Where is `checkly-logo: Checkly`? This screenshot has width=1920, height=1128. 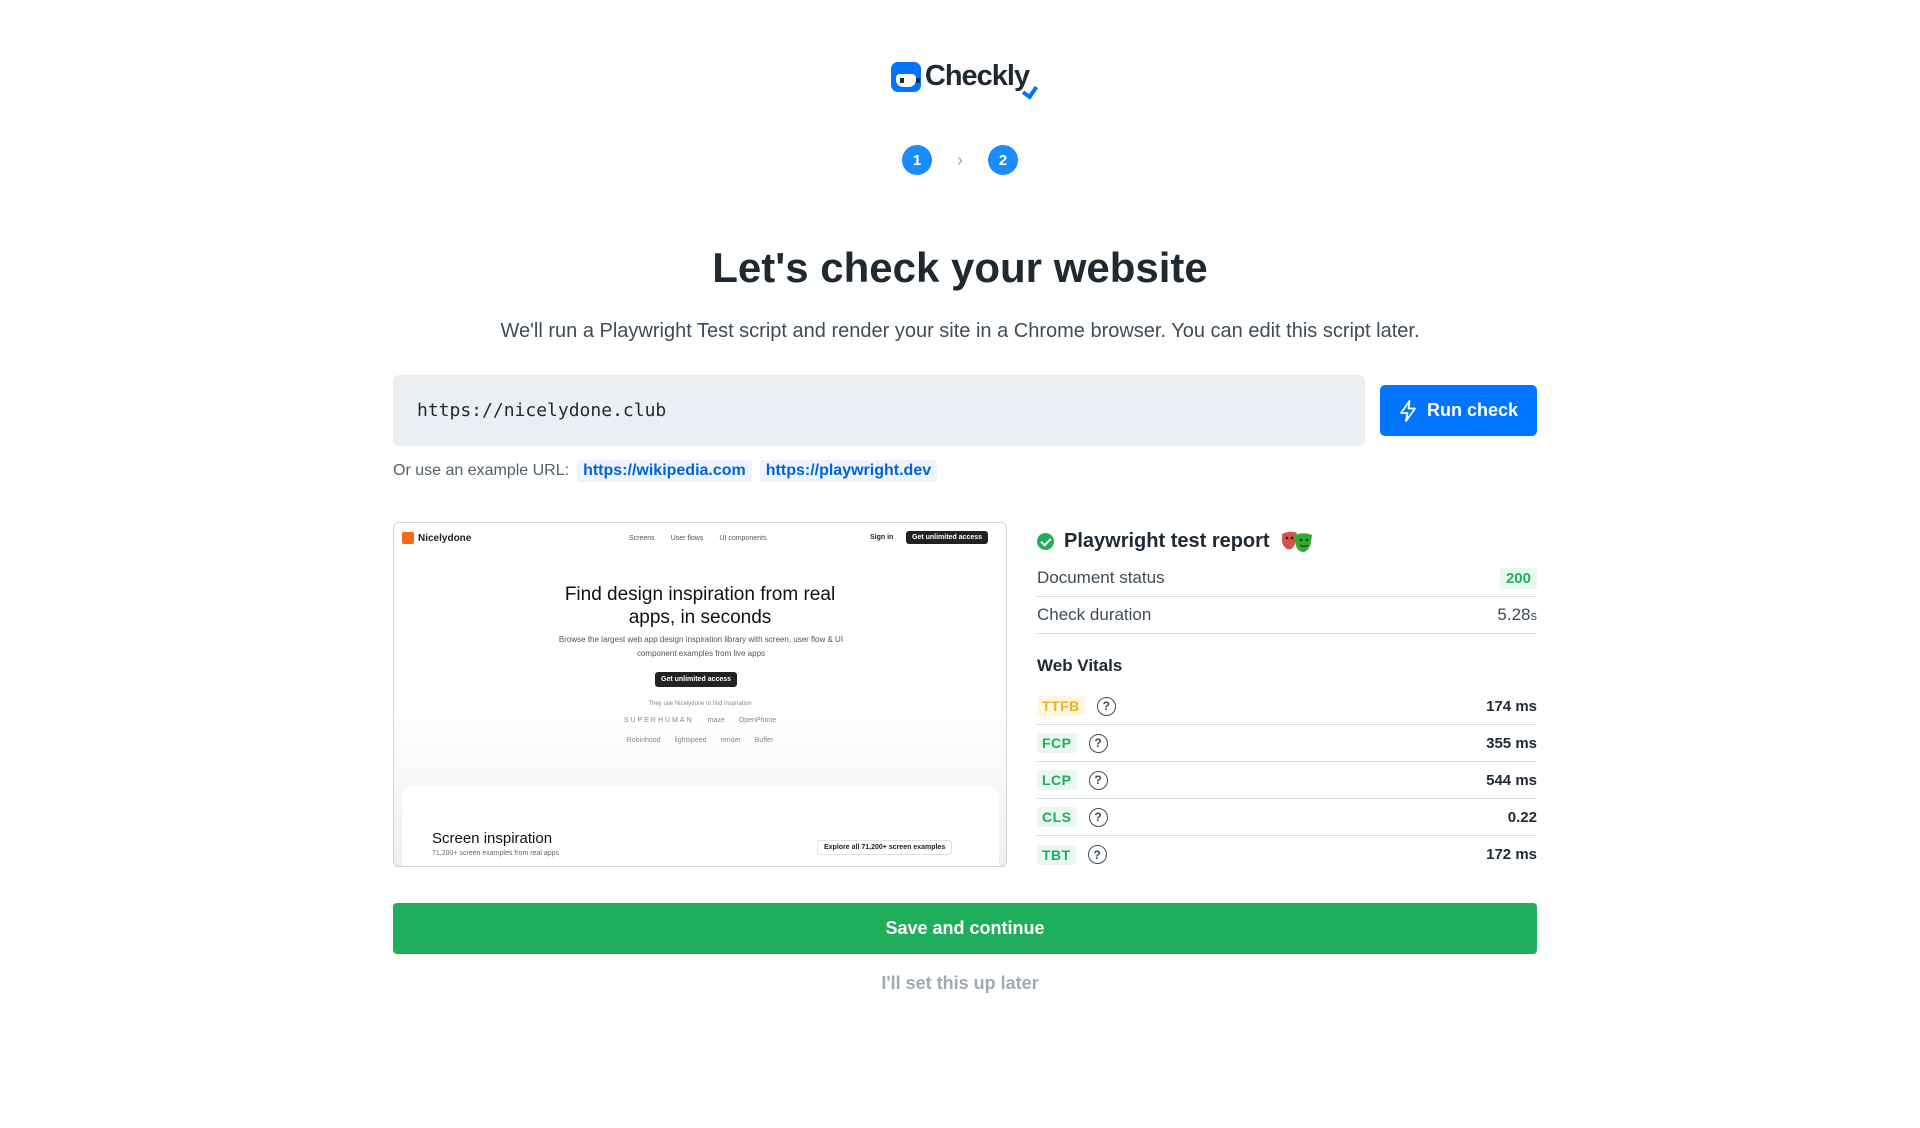 checkly-logo: Checkly is located at coordinates (960, 80).